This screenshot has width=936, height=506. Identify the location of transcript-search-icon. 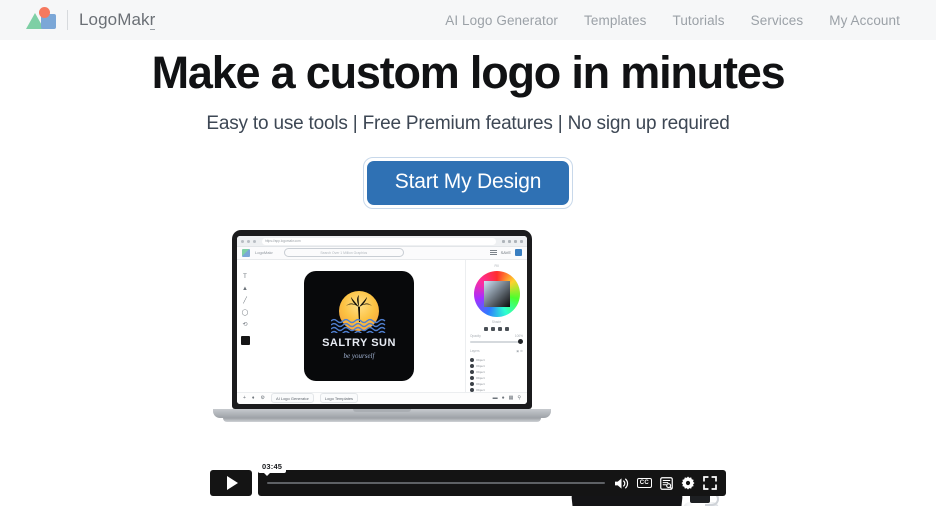
(666, 483).